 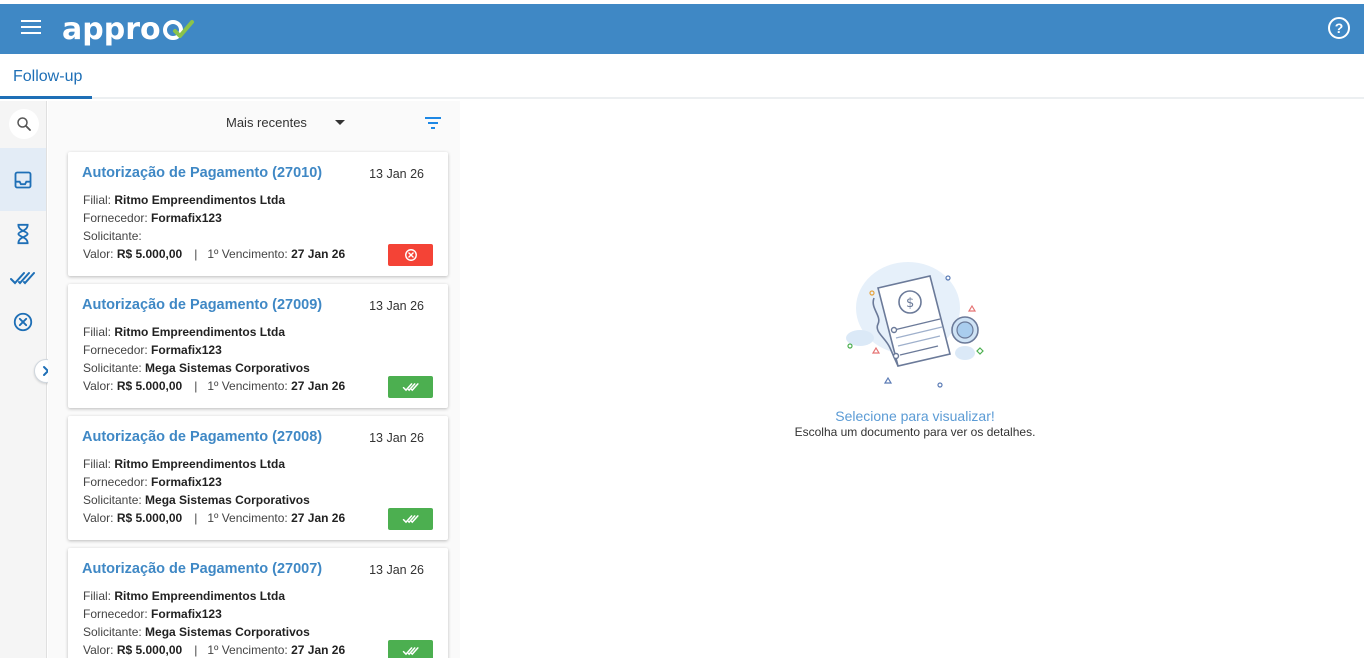 What do you see at coordinates (29, 379) in the screenshot?
I see `side-rail` at bounding box center [29, 379].